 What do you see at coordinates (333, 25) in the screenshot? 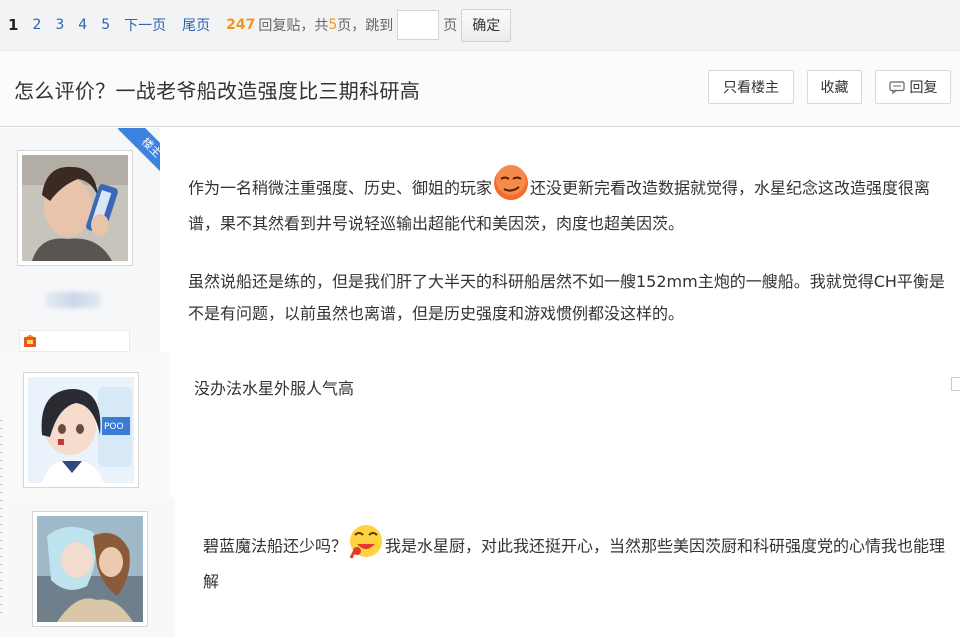
I see `page-count: 5` at bounding box center [333, 25].